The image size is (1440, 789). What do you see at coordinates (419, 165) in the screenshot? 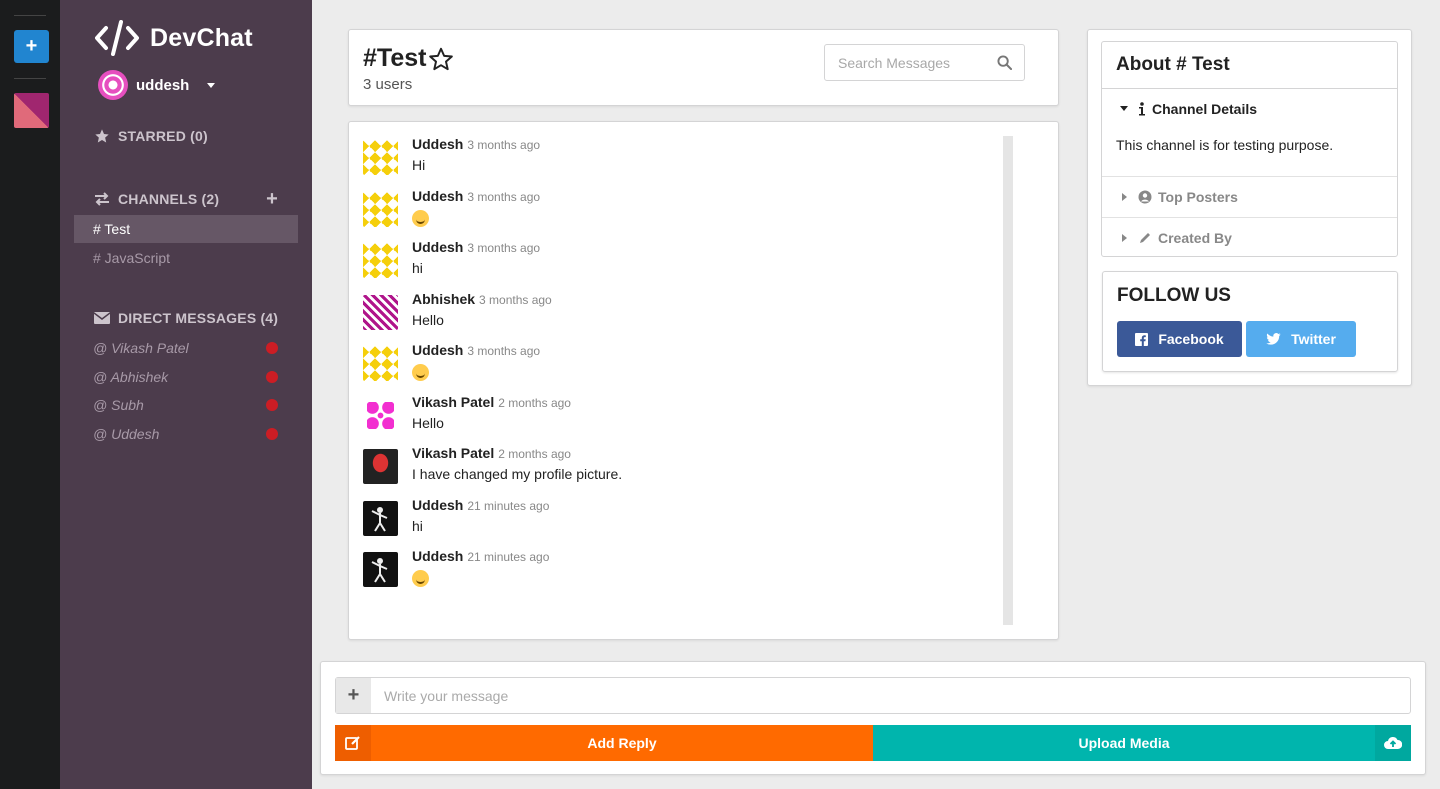
I see `message-text: Hi` at bounding box center [419, 165].